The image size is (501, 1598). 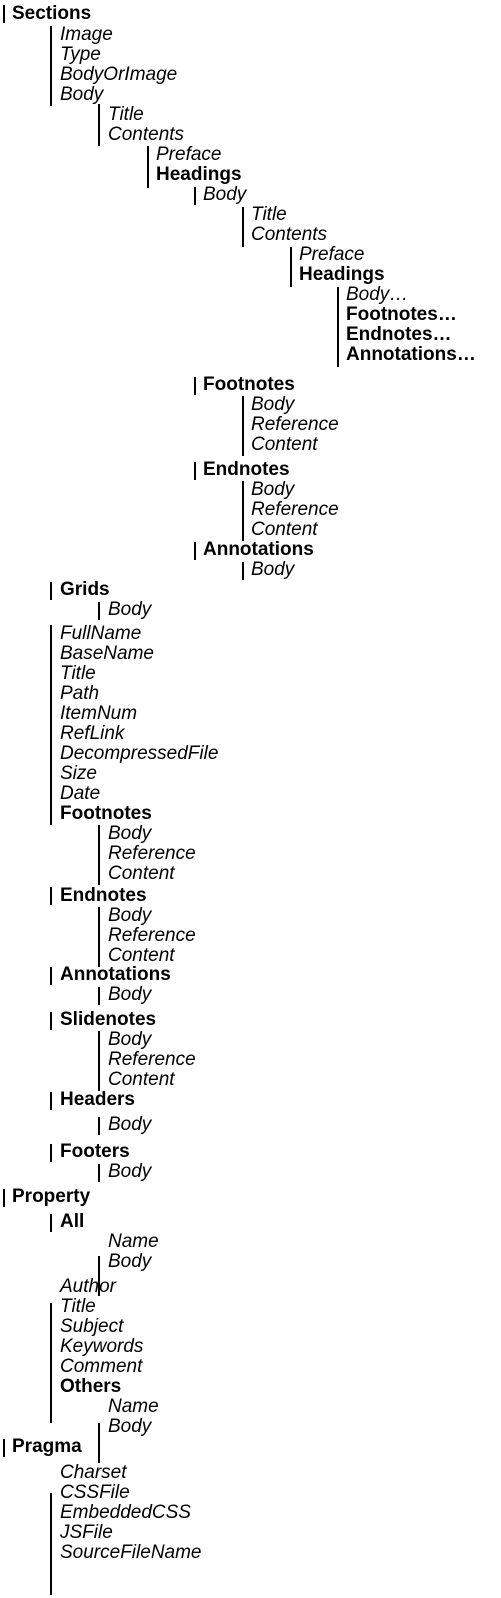 I want to click on leaf-charset: Charset, so click(x=93, y=1472).